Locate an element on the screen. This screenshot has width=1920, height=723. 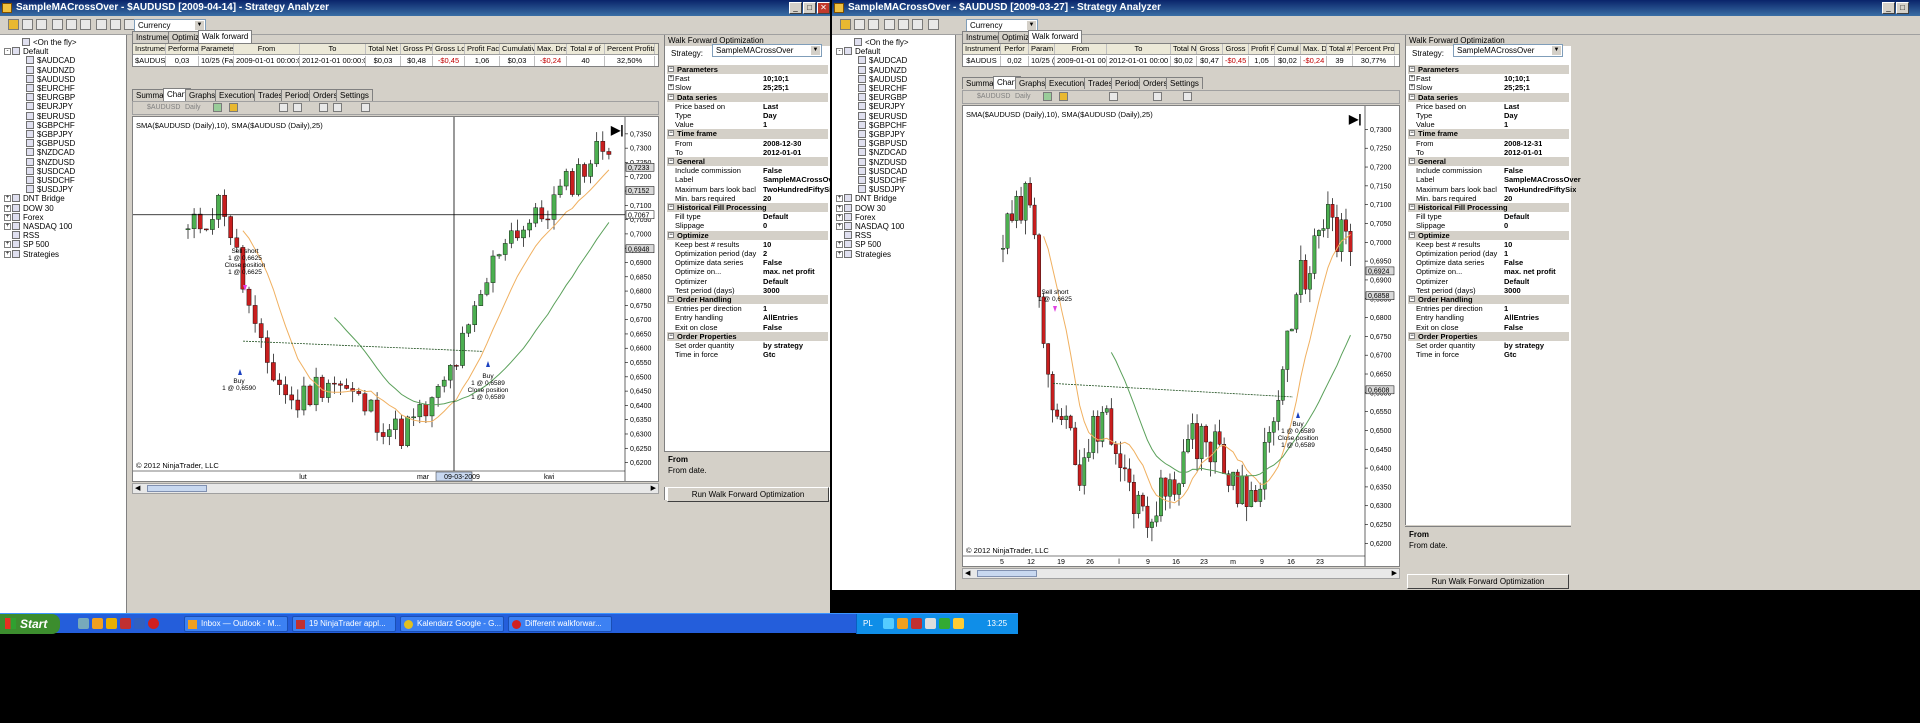
property-row: Entry handling AllEntries is located at coordinates (1488, 317).